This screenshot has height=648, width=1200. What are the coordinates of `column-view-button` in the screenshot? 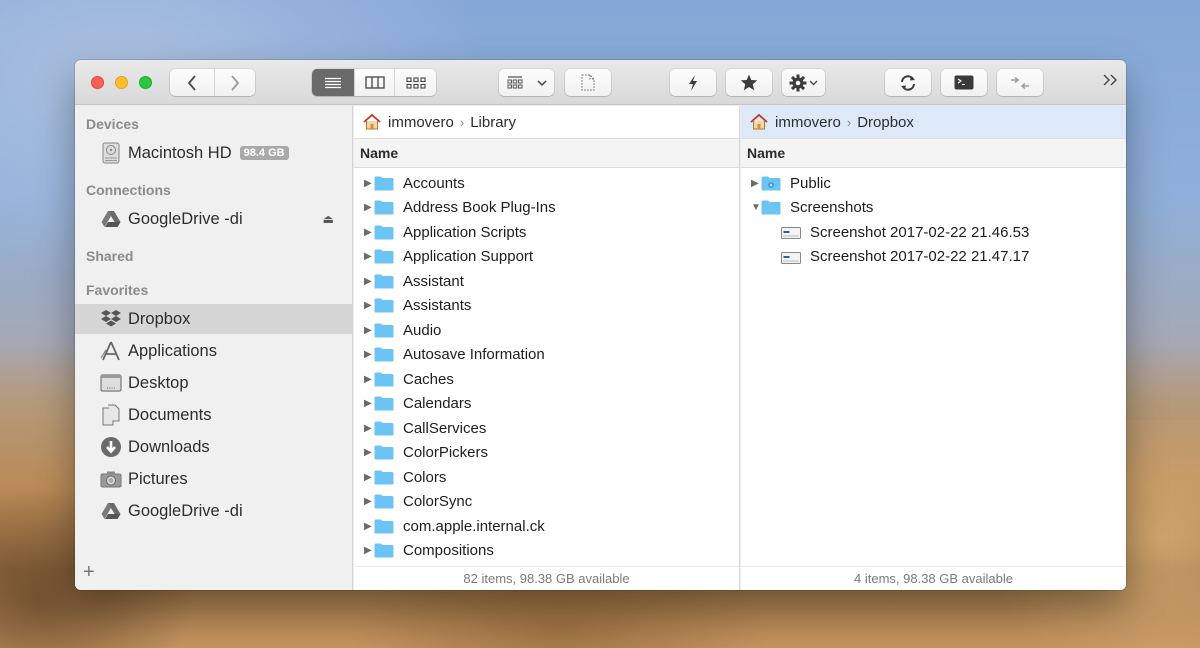 It's located at (375, 82).